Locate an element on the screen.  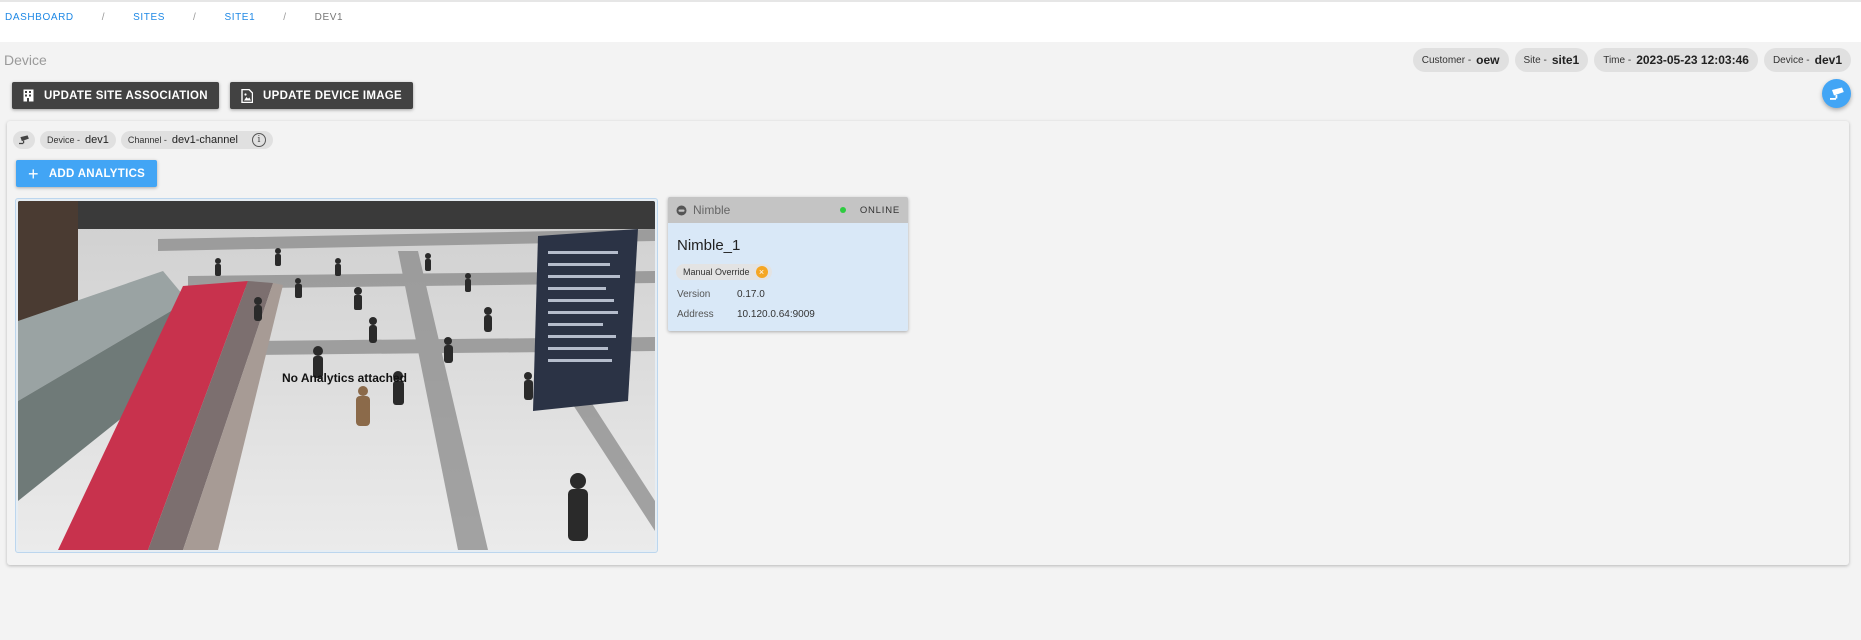
breadcrumb-sites: SITES is located at coordinates (149, 17).